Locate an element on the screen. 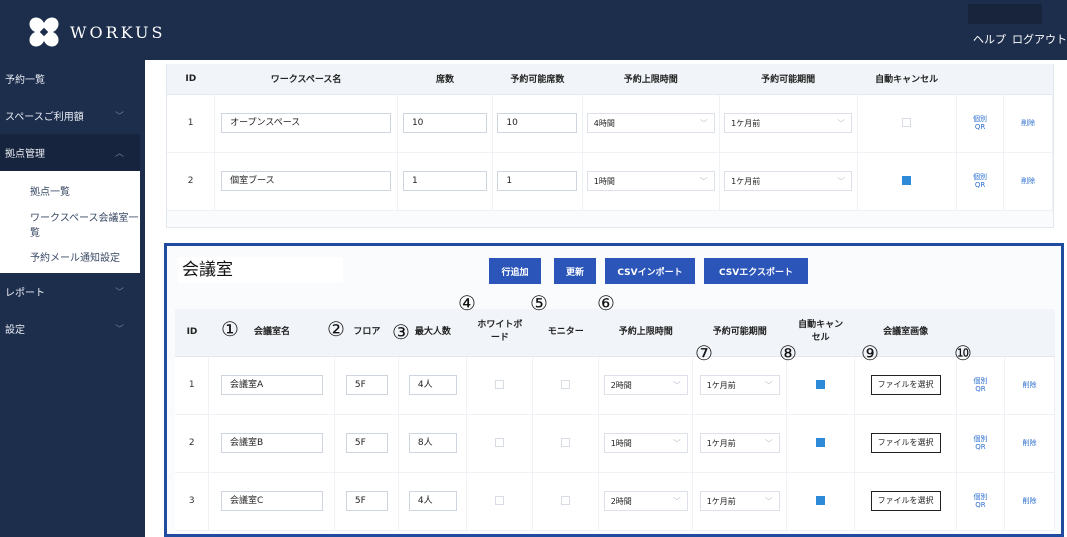  sidebar-subitem-workspace-rooms: ワークスペース会議室一覧 is located at coordinates (70, 224).